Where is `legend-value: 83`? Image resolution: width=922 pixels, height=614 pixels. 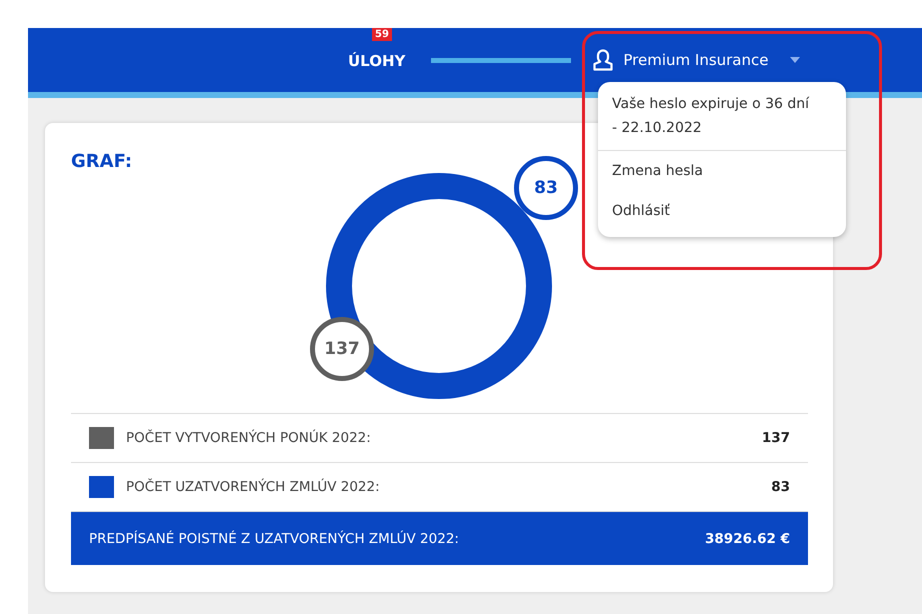 legend-value: 83 is located at coordinates (780, 487).